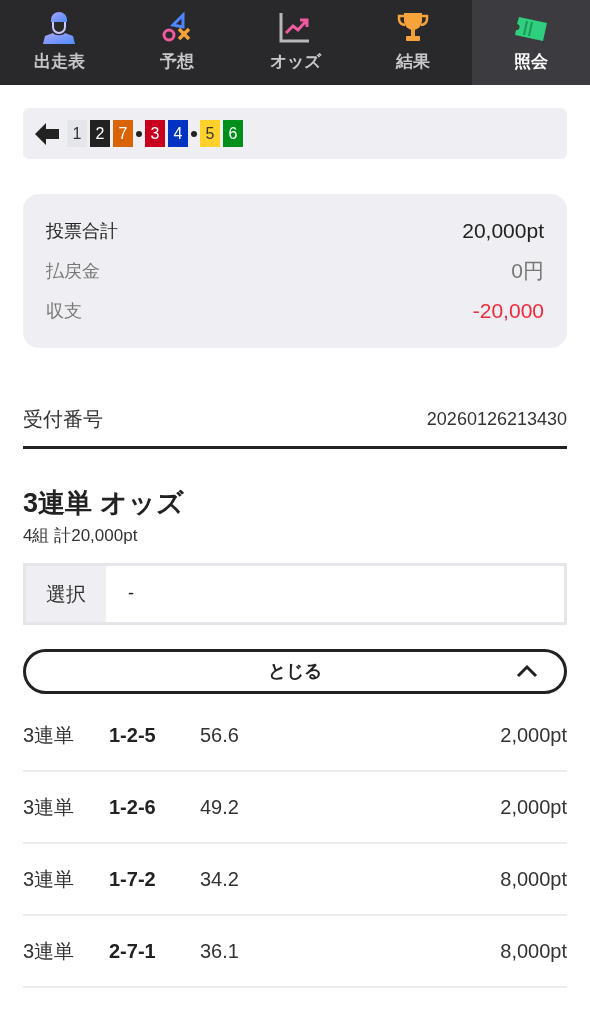  I want to click on bet-subtitle: 4組 計20,000pt, so click(81, 536).